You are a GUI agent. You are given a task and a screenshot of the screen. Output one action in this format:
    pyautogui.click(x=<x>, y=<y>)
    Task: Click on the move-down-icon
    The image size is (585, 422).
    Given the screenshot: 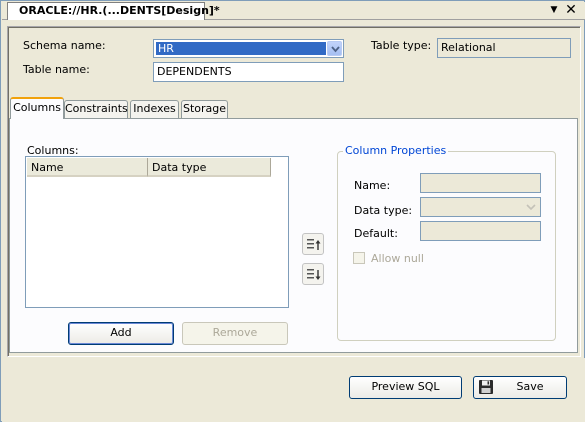 What is the action you would take?
    pyautogui.click(x=314, y=274)
    